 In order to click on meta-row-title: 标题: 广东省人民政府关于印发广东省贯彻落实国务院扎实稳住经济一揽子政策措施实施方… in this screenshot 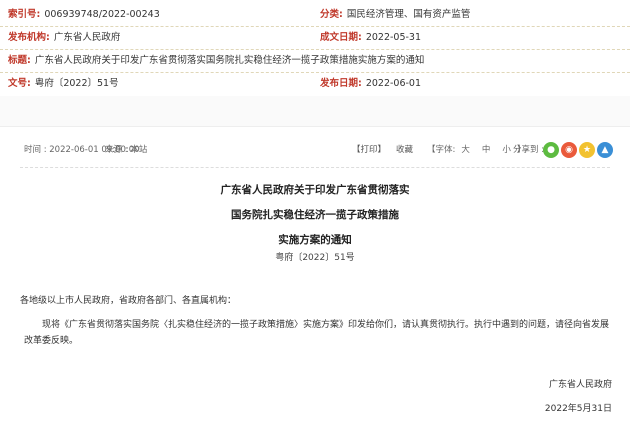, I will do `click(315, 61)`.